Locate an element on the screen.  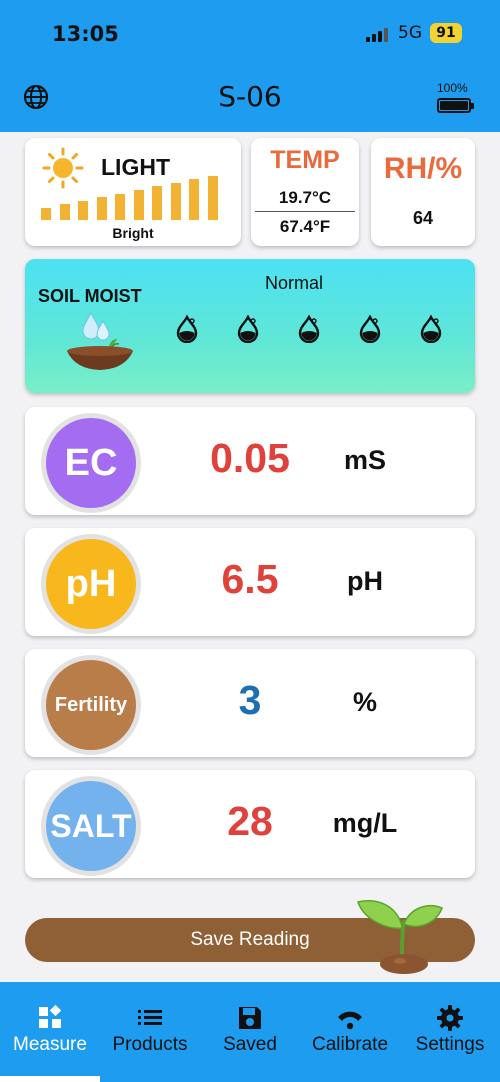
status-time: 13:05 is located at coordinates (85, 34).